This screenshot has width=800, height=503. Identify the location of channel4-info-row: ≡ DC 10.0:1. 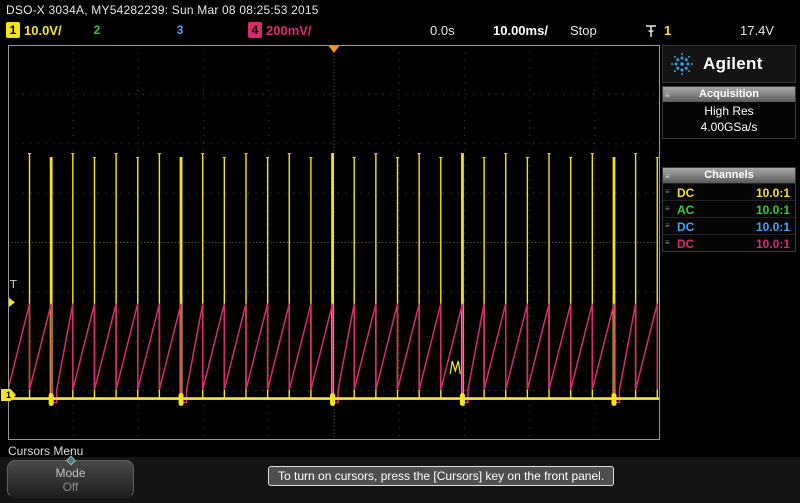
(729, 242).